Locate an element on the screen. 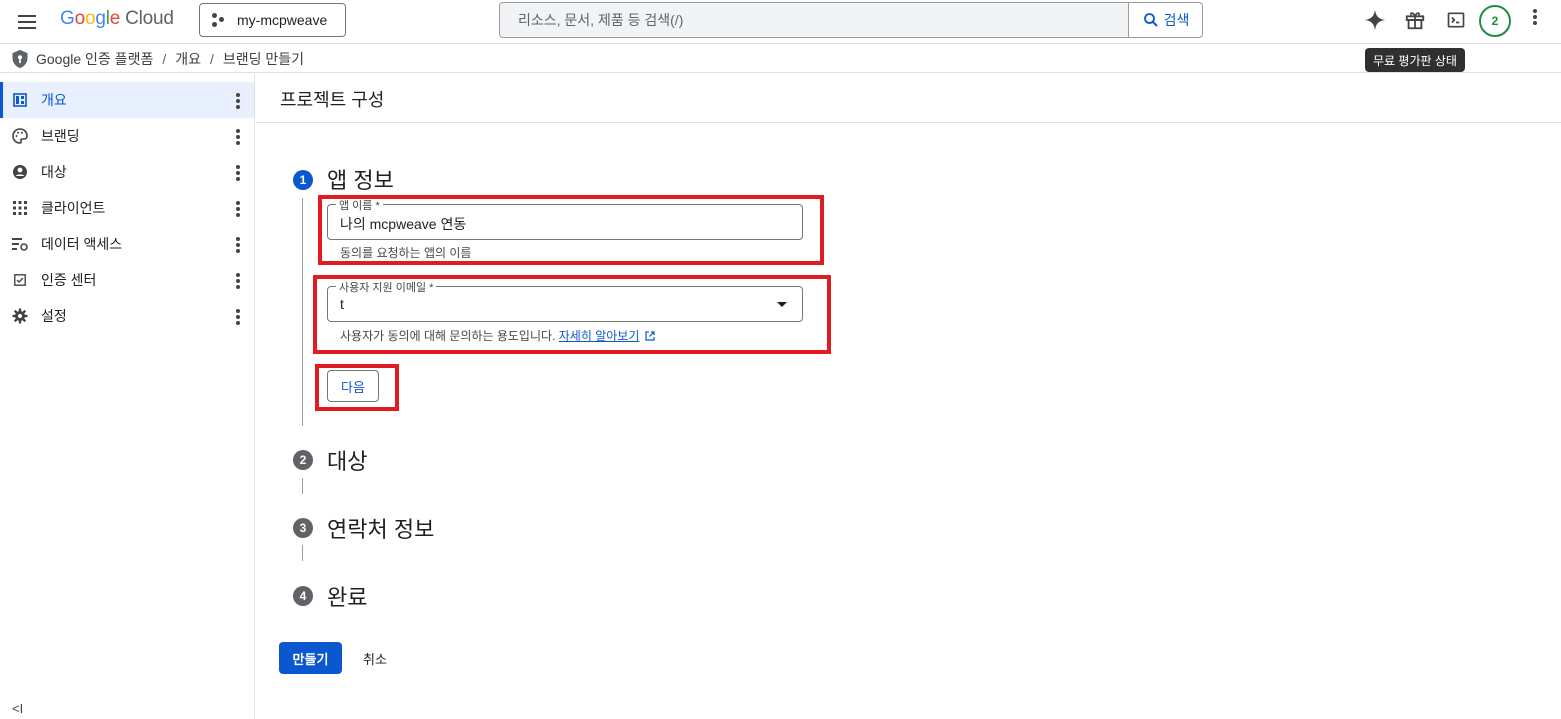 This screenshot has width=1561, height=719. create-button: 만들기 is located at coordinates (310, 658).